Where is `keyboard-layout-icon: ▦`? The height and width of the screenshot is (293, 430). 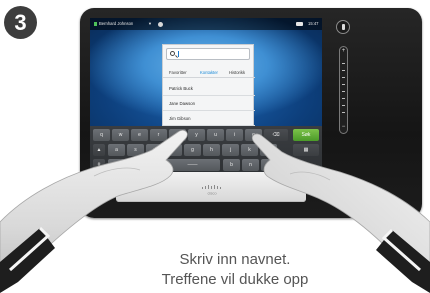 keyboard-layout-icon: ▦ is located at coordinates (306, 150).